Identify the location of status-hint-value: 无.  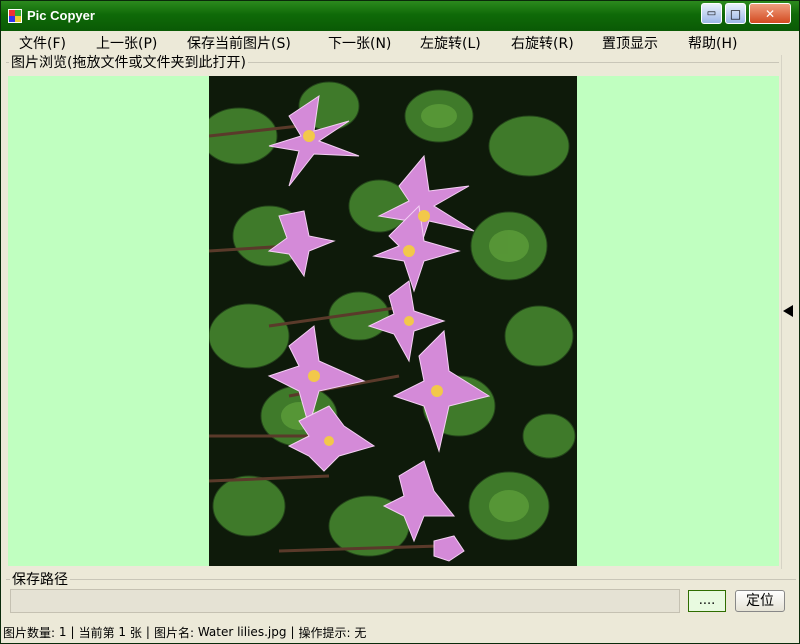
(360, 632).